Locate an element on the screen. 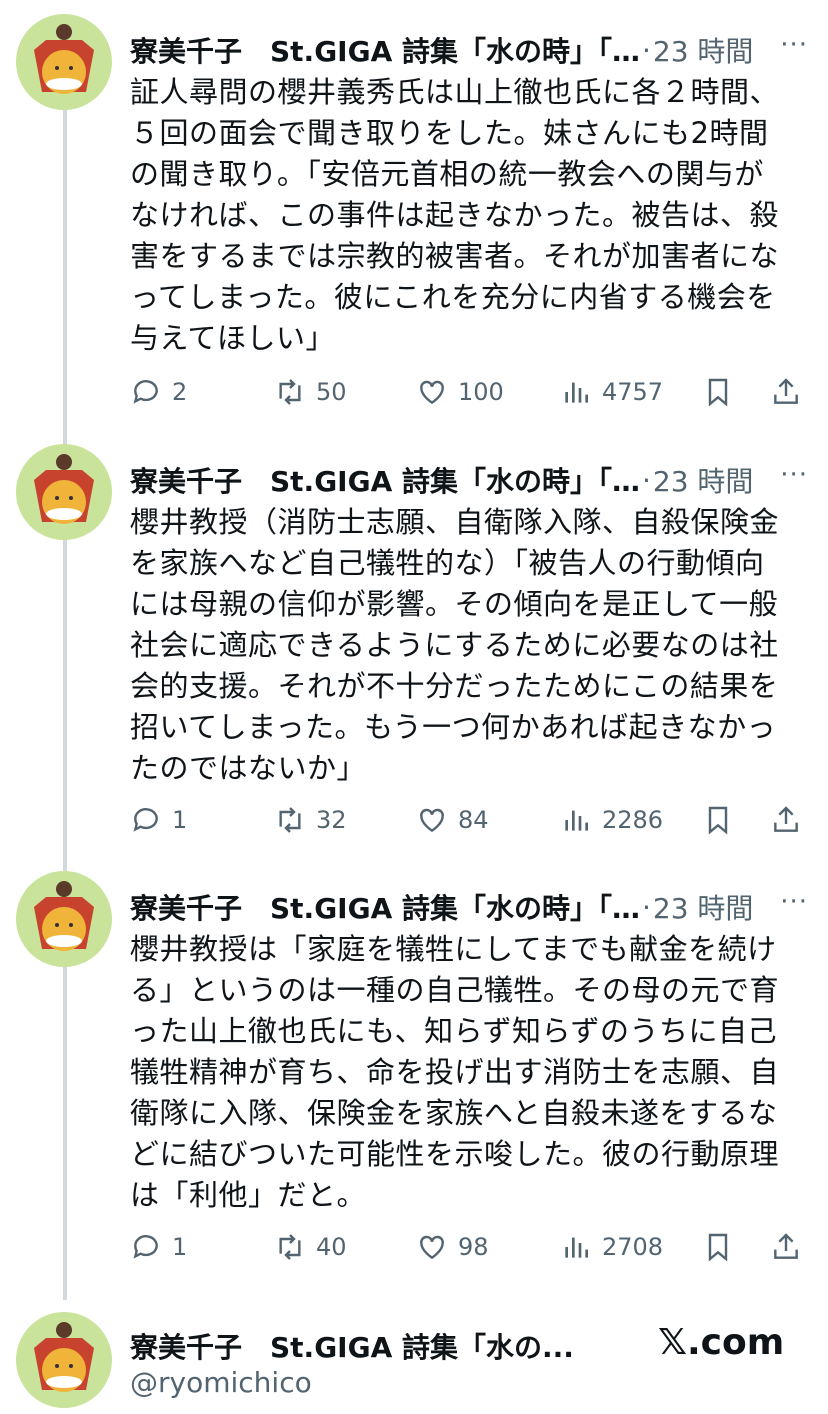 Image resolution: width=828 pixels, height=1414 pixels. like-count: 84 is located at coordinates (473, 820).